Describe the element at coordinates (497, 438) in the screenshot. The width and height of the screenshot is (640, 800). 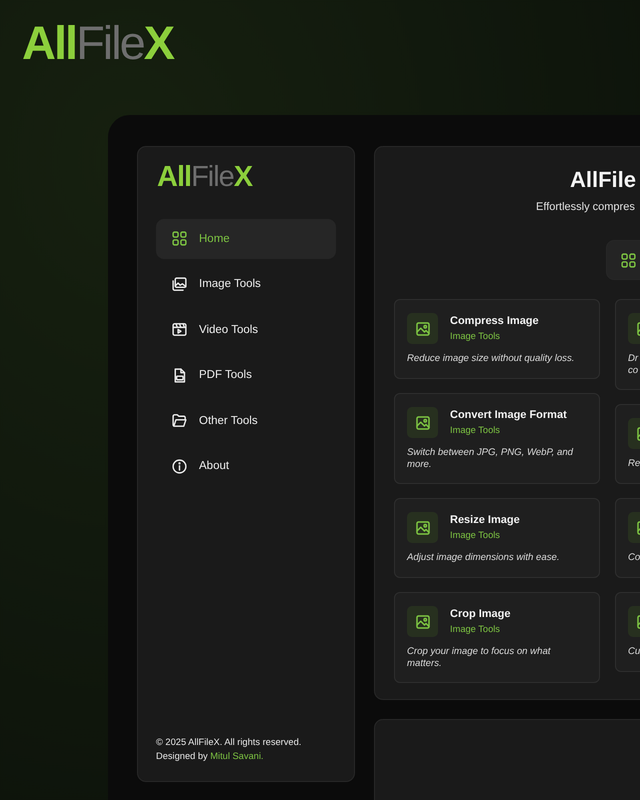
I see `tool-card: Convert Image Format Image Tools Switch between JPG, PNG, WebP, and more.` at that location.